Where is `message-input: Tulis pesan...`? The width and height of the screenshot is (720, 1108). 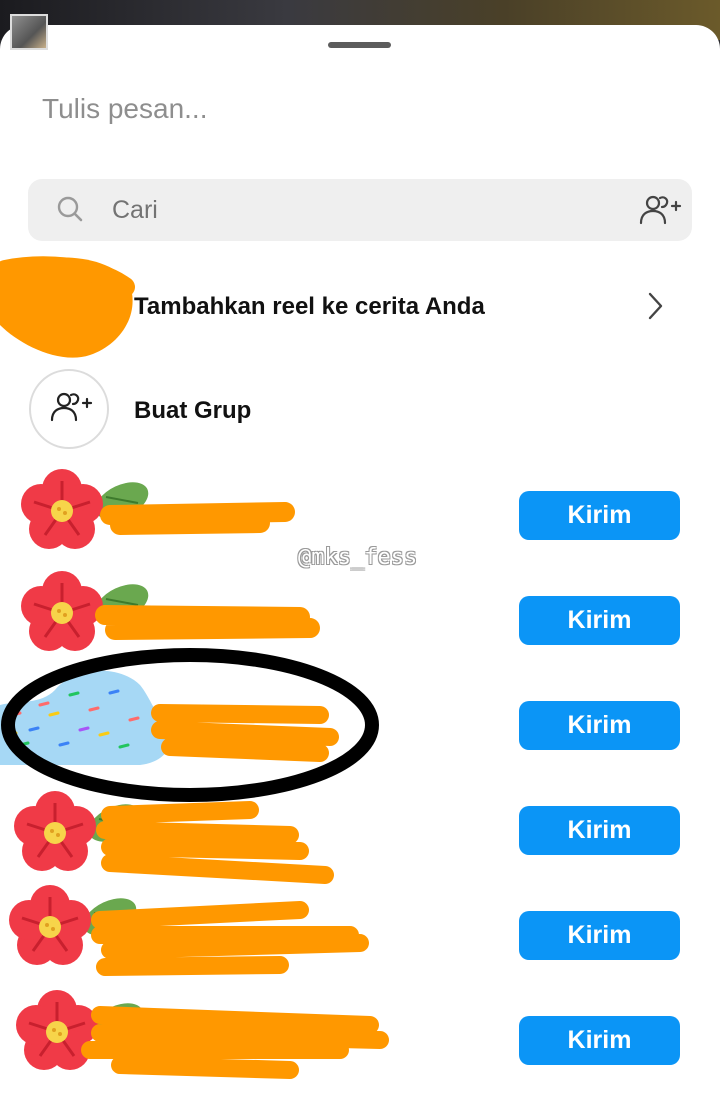 message-input: Tulis pesan... is located at coordinates (124, 109).